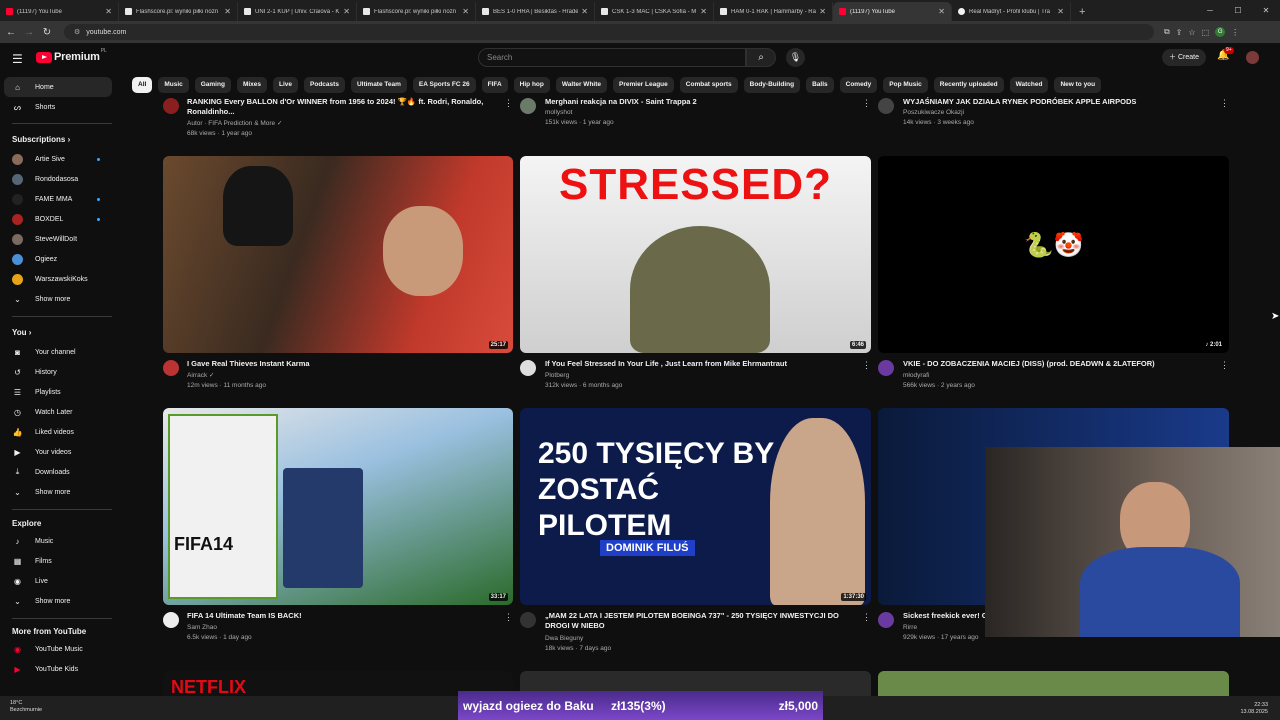 This screenshot has width=1280, height=720. Describe the element at coordinates (200, 376) in the screenshot. I see `channel-name: Airrack ✓` at that location.